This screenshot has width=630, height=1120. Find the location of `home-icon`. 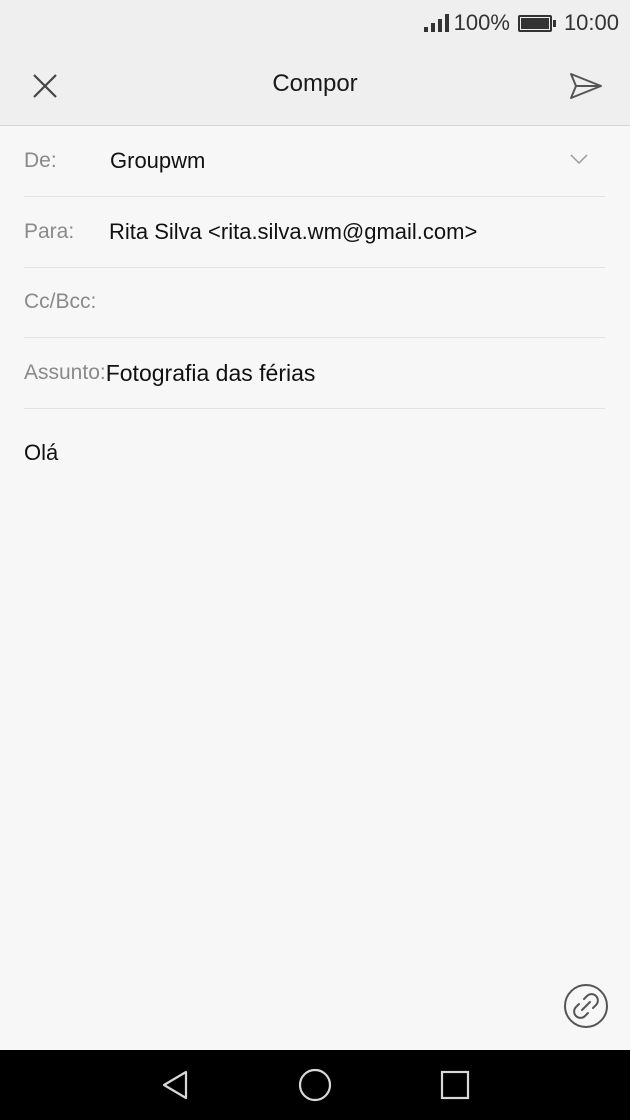

home-icon is located at coordinates (315, 1085).